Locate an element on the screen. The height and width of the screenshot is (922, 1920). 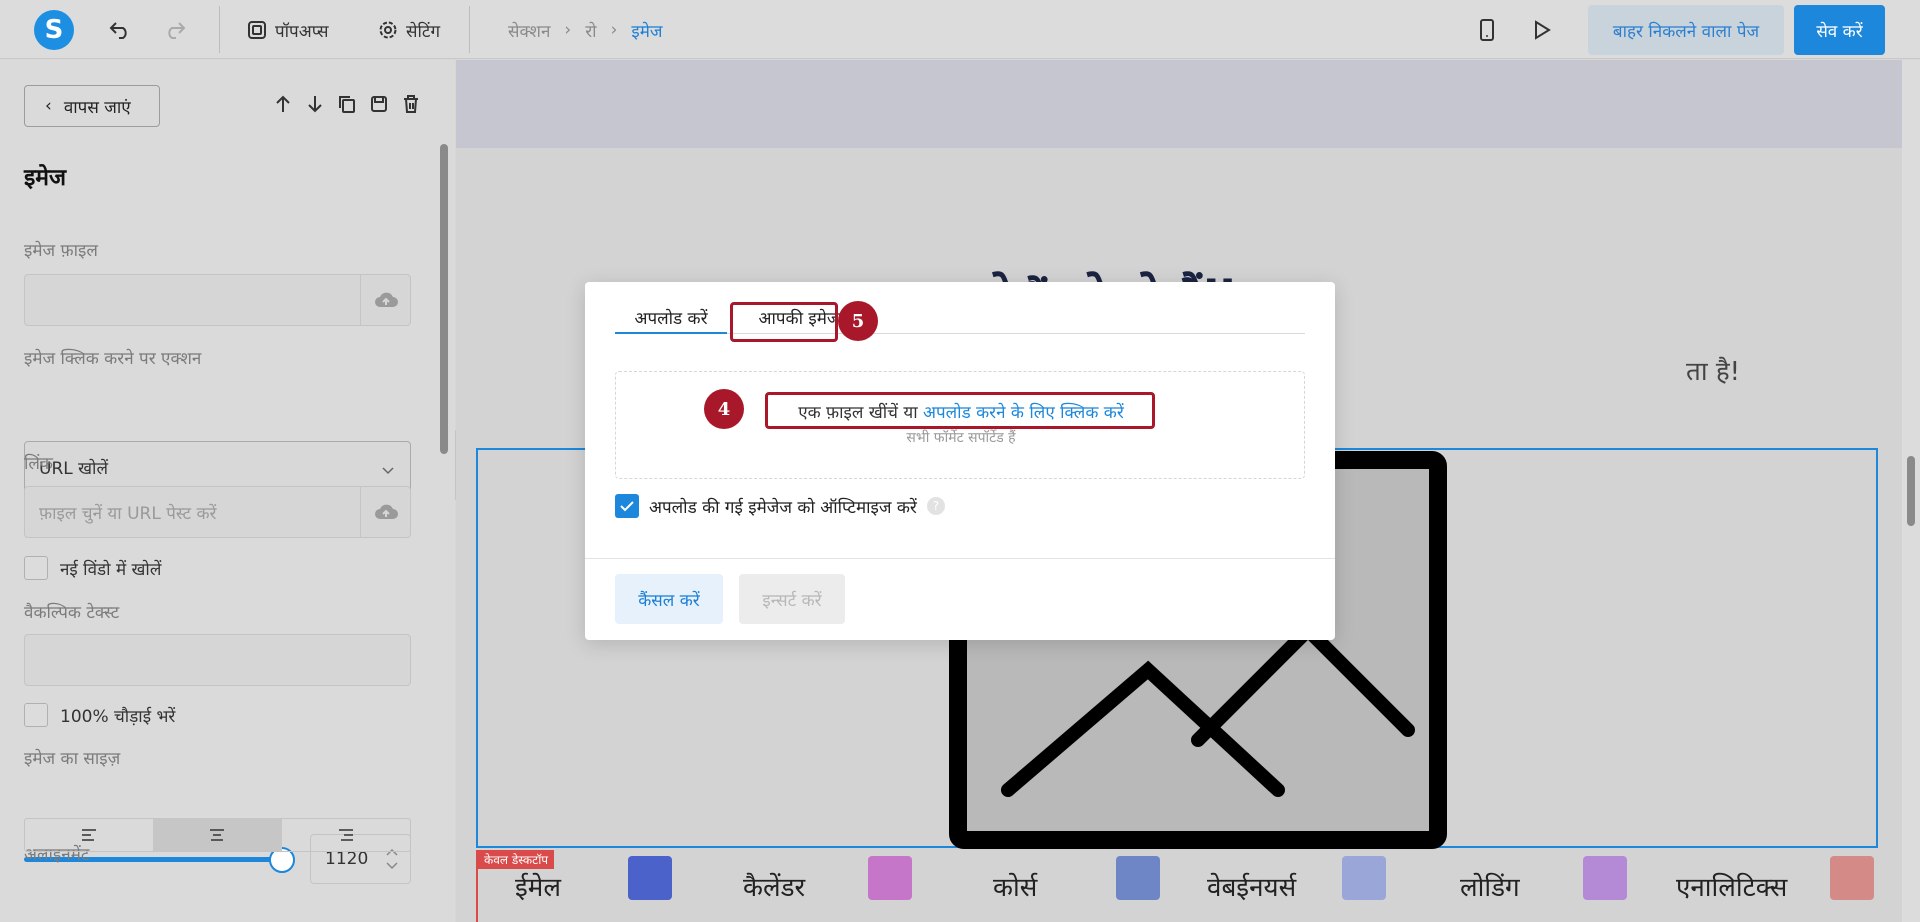
strip-item-loading: लोडिंग is located at coordinates (1490, 888).